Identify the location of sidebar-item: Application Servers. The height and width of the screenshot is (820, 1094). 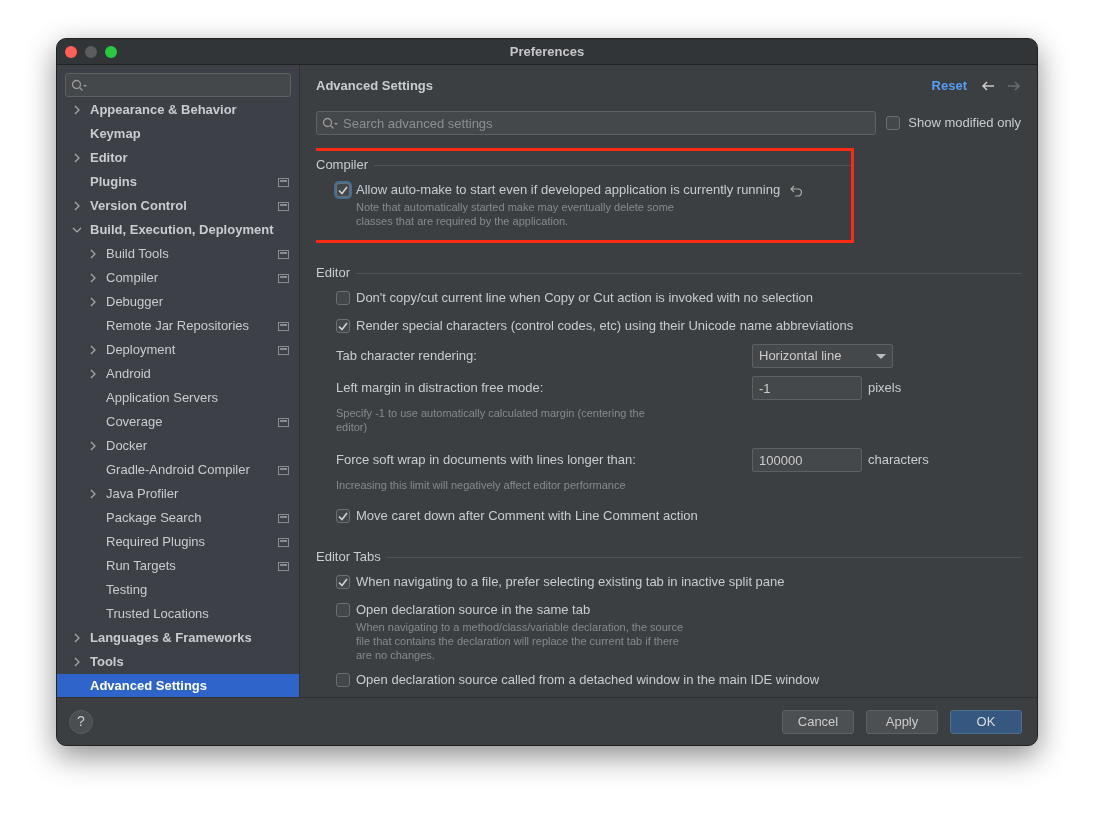
(178, 398).